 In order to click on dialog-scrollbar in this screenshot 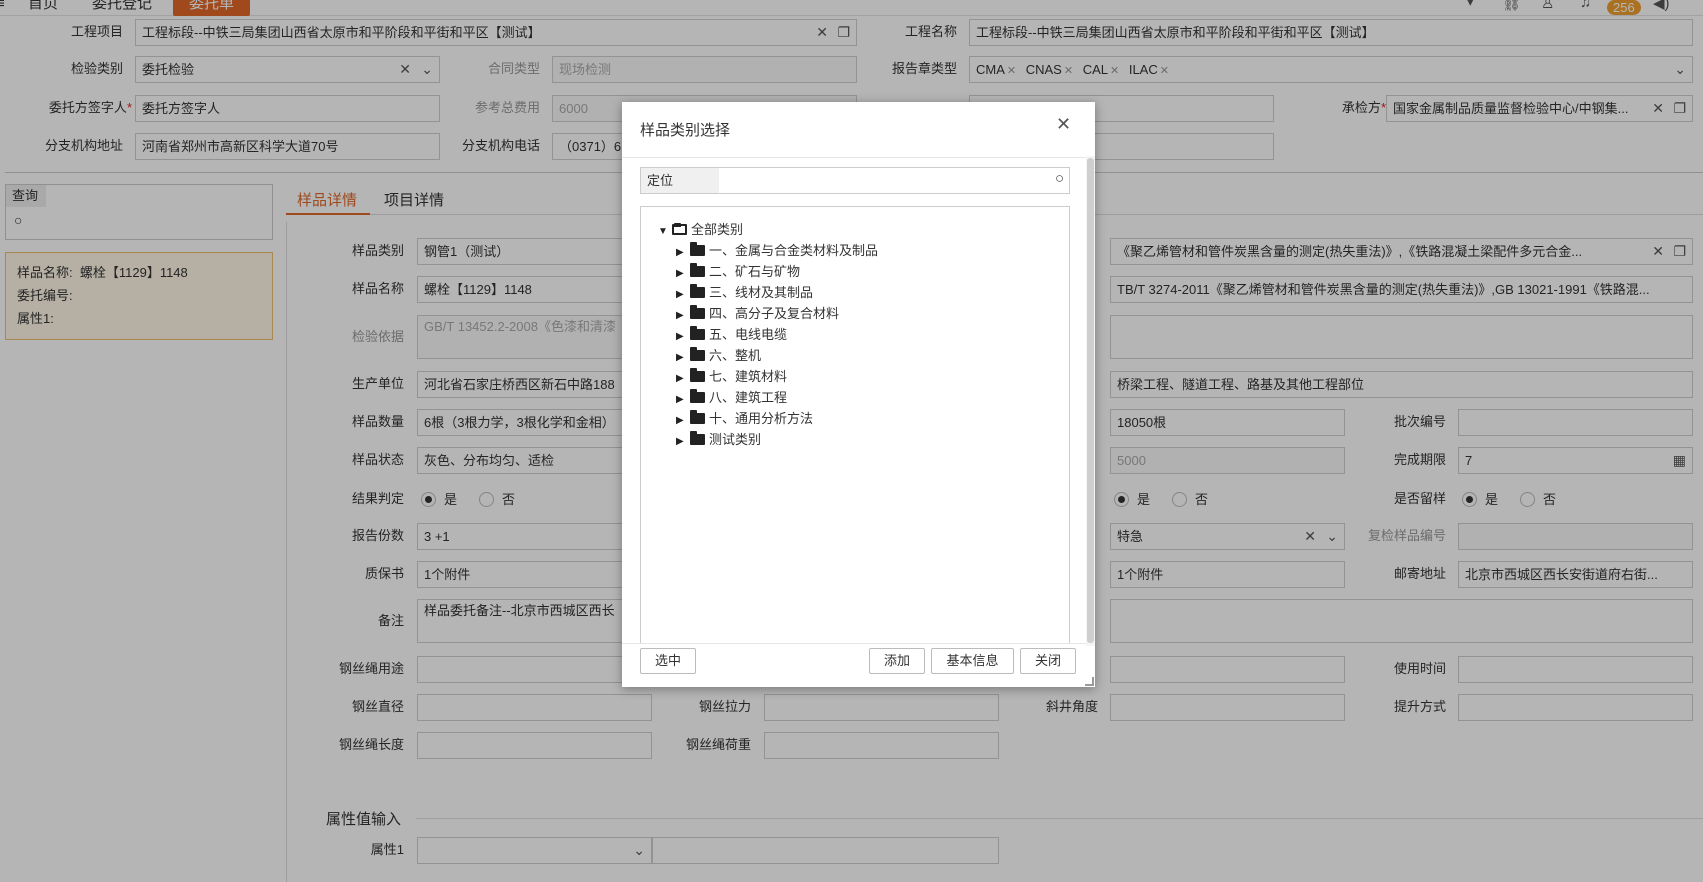, I will do `click(1090, 401)`.